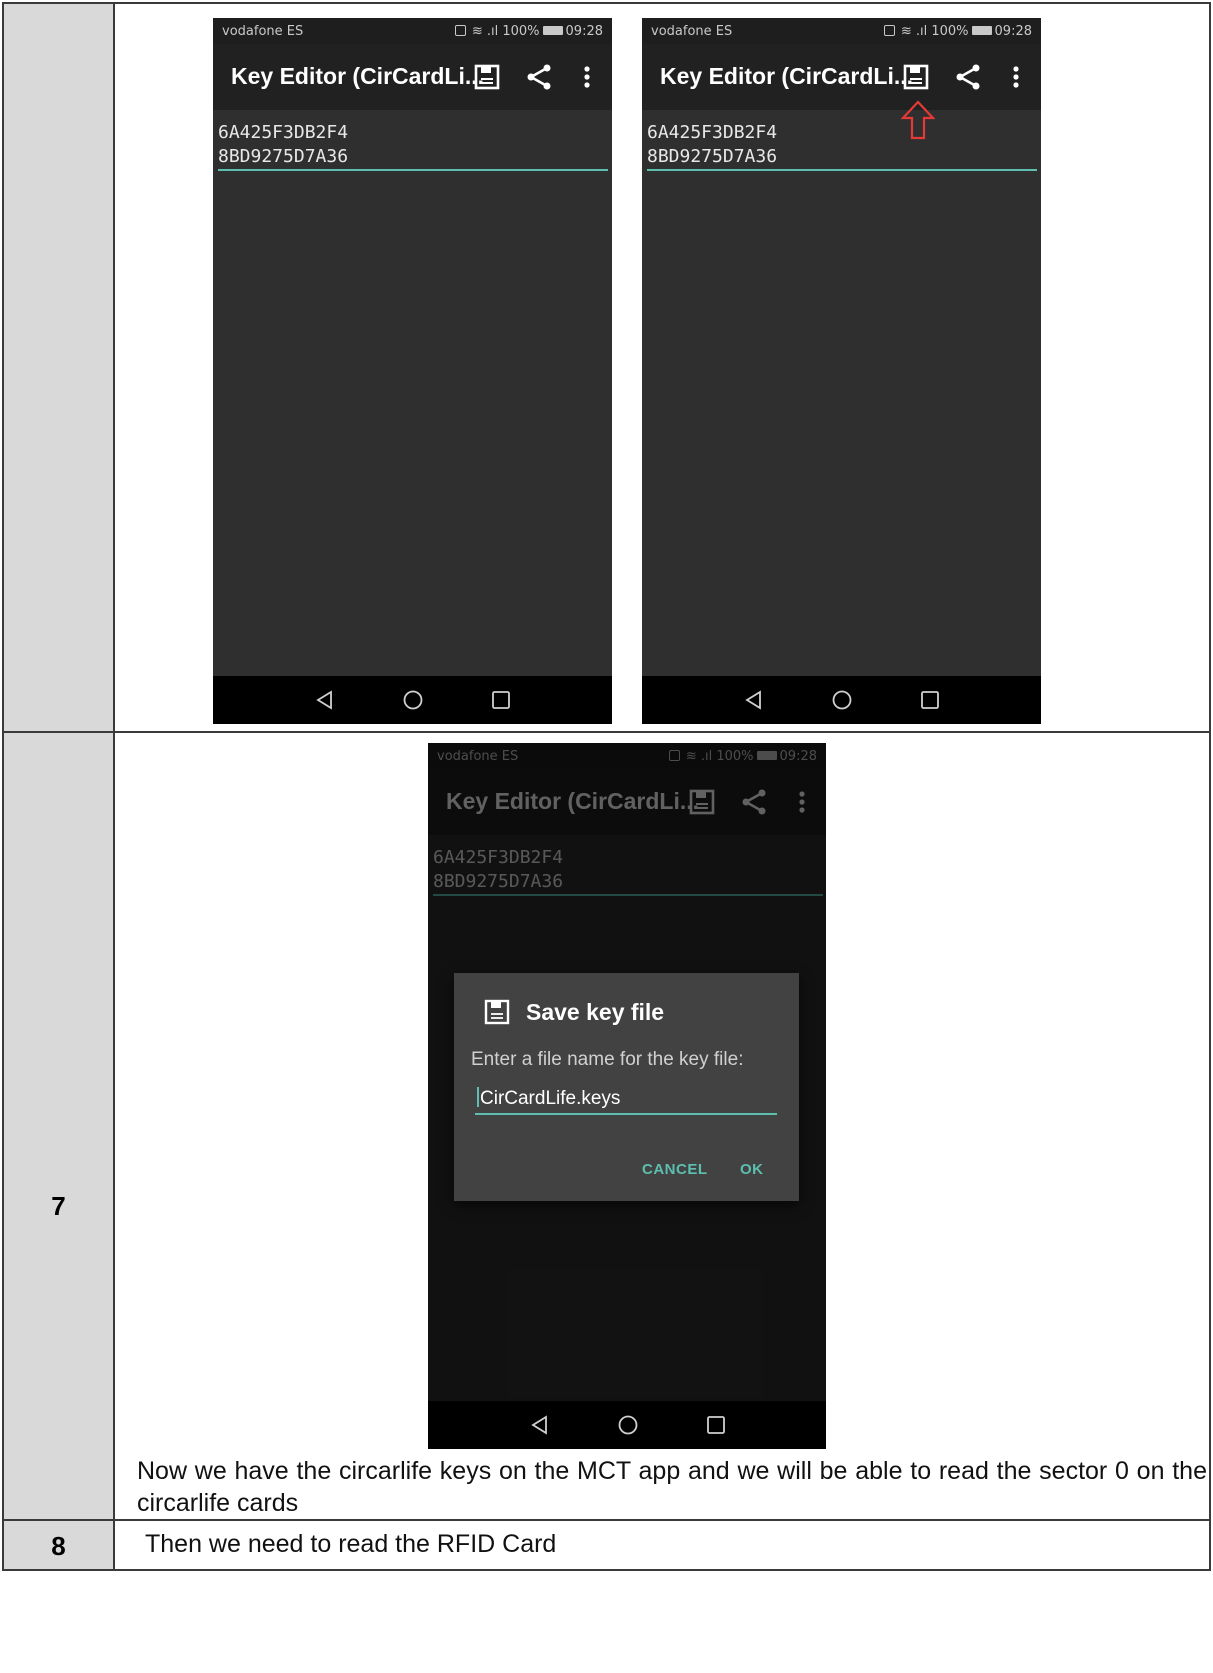 This screenshot has width=1213, height=1673. Describe the element at coordinates (478, 1097) in the screenshot. I see `text-caret` at that location.